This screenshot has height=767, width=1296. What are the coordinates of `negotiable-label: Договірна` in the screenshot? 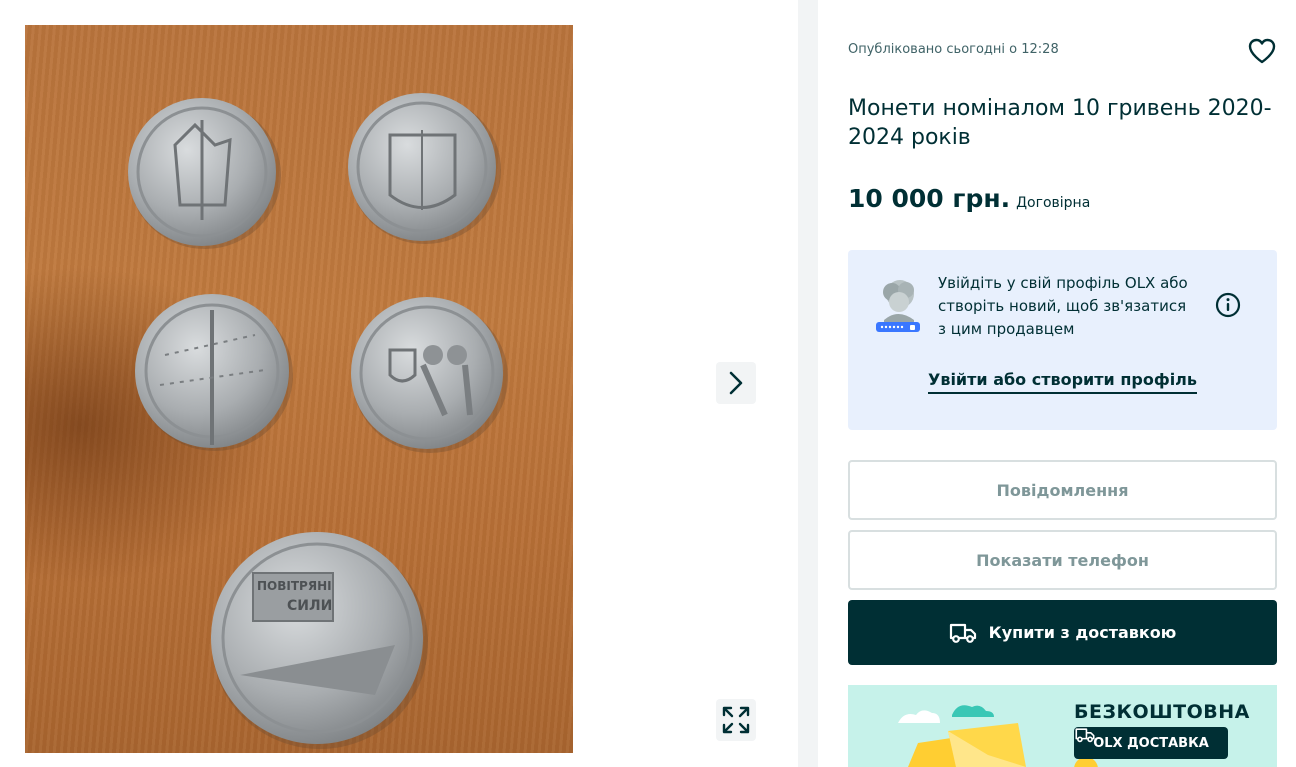 It's located at (1053, 203).